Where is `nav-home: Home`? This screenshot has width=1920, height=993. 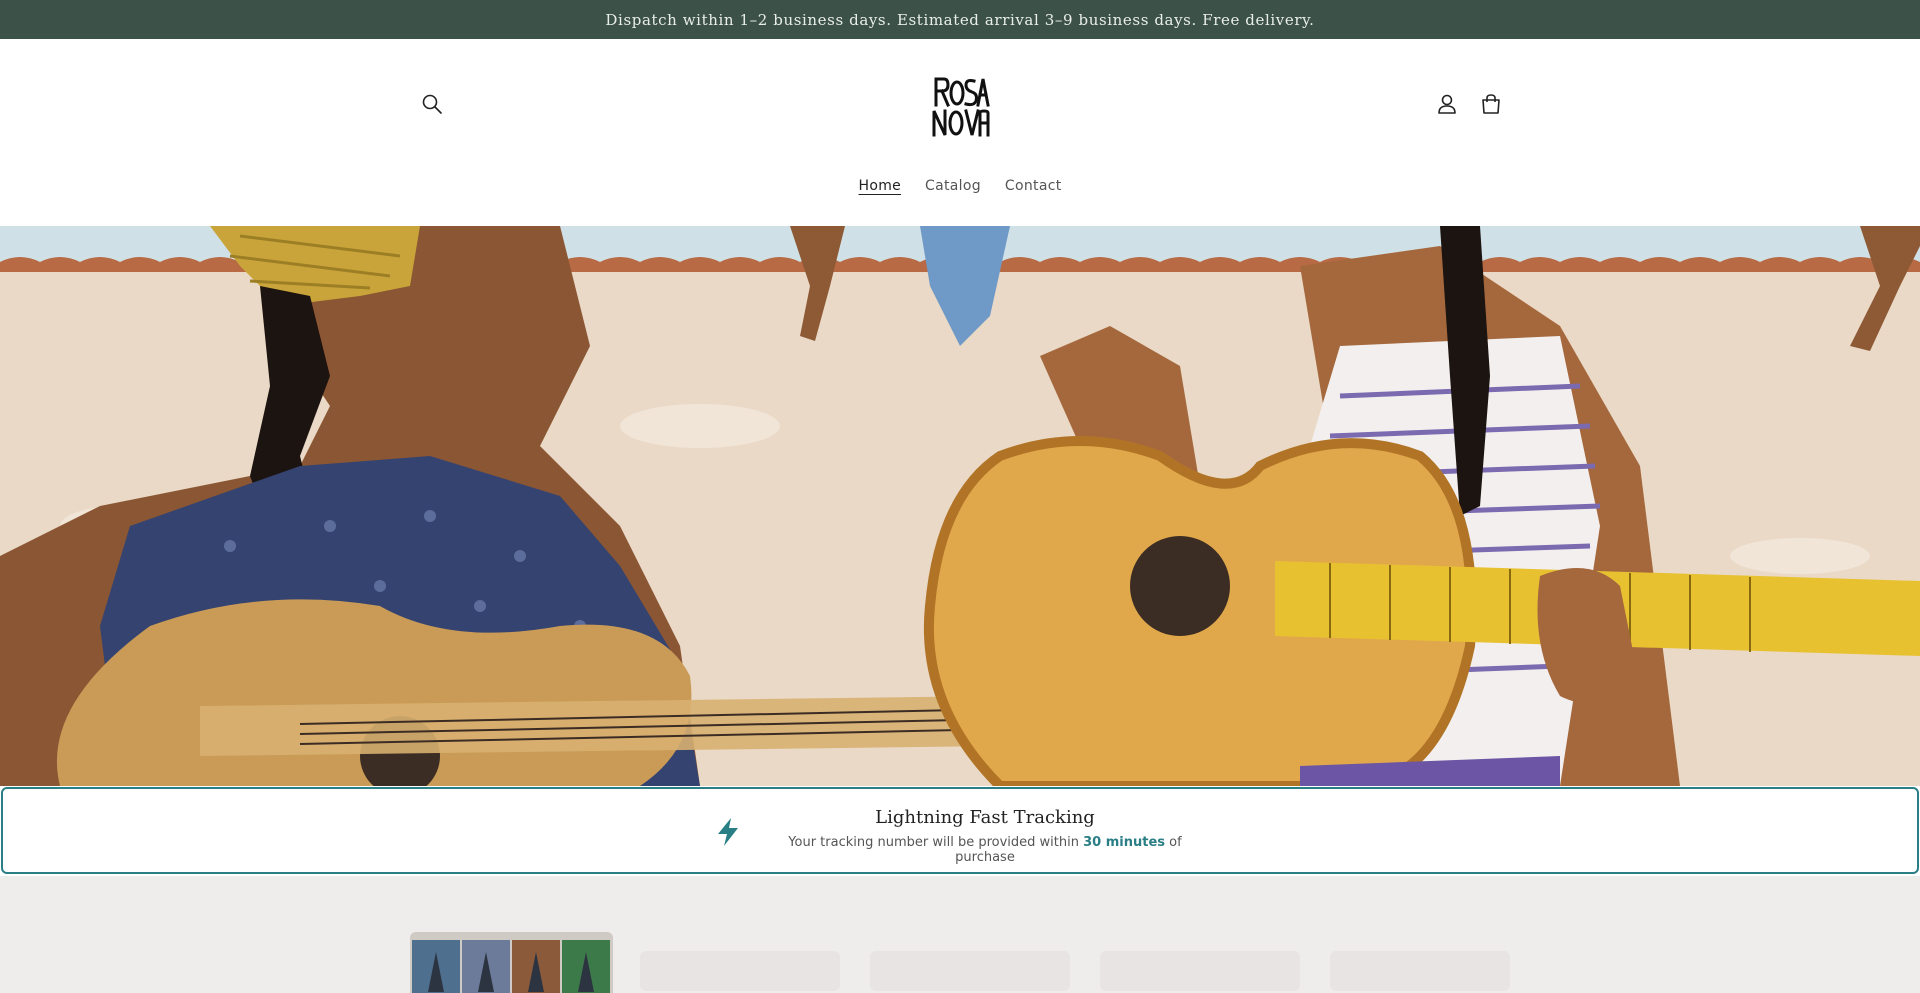
nav-home: Home is located at coordinates (880, 186).